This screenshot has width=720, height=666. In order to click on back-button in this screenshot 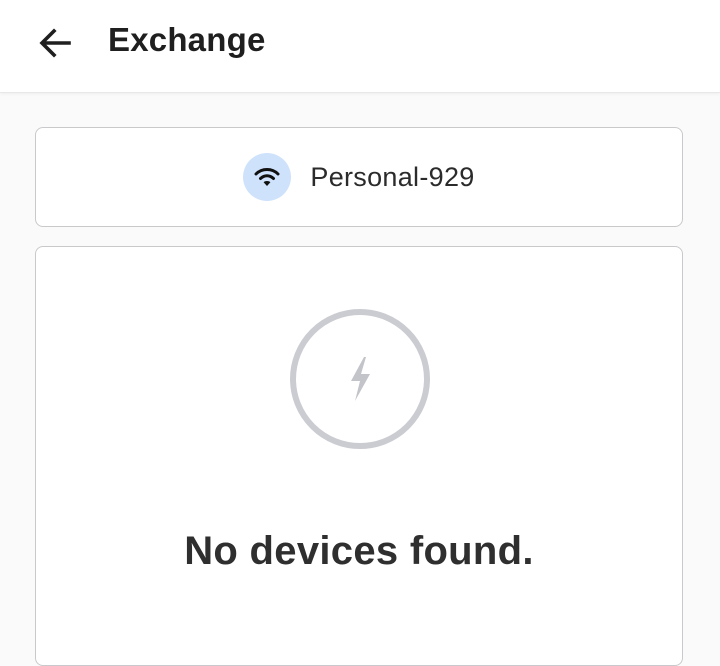, I will do `click(55, 43)`.